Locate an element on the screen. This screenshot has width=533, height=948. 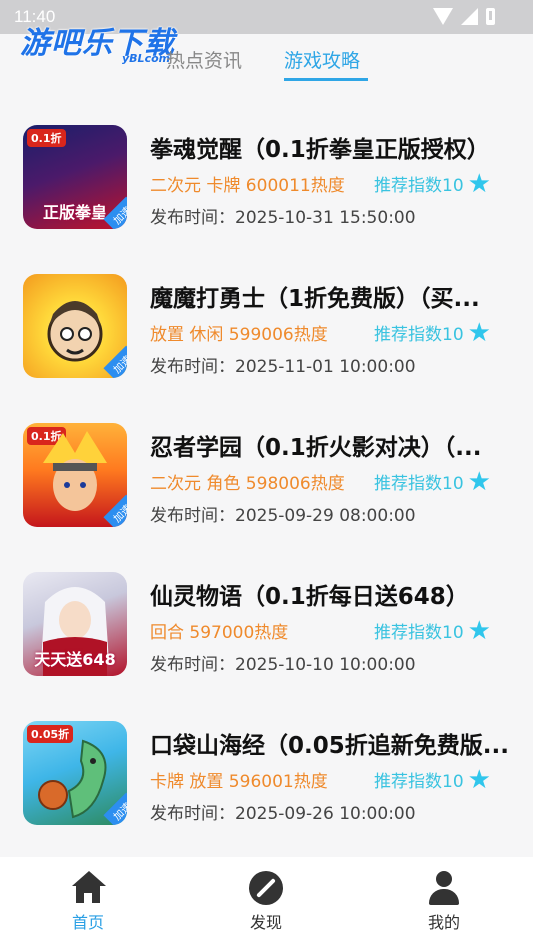
tab-bar: 热点资讯 游戏攻略 is located at coordinates (266, 66).